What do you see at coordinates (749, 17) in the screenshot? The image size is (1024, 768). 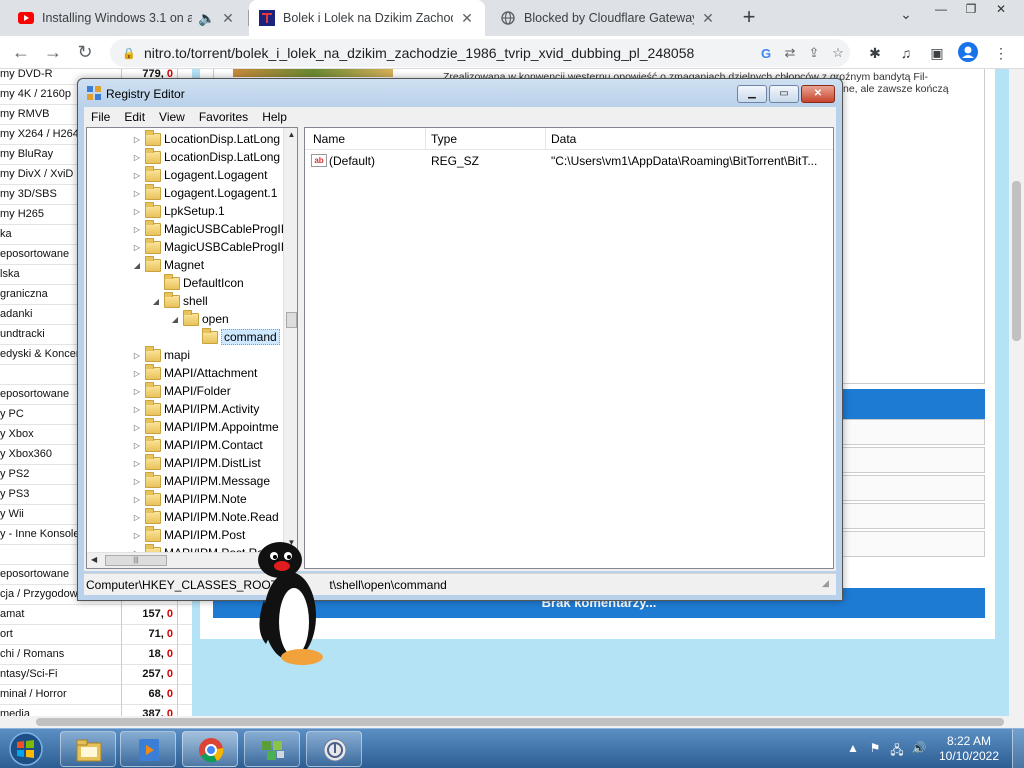 I see `new-tab-button: +` at bounding box center [749, 17].